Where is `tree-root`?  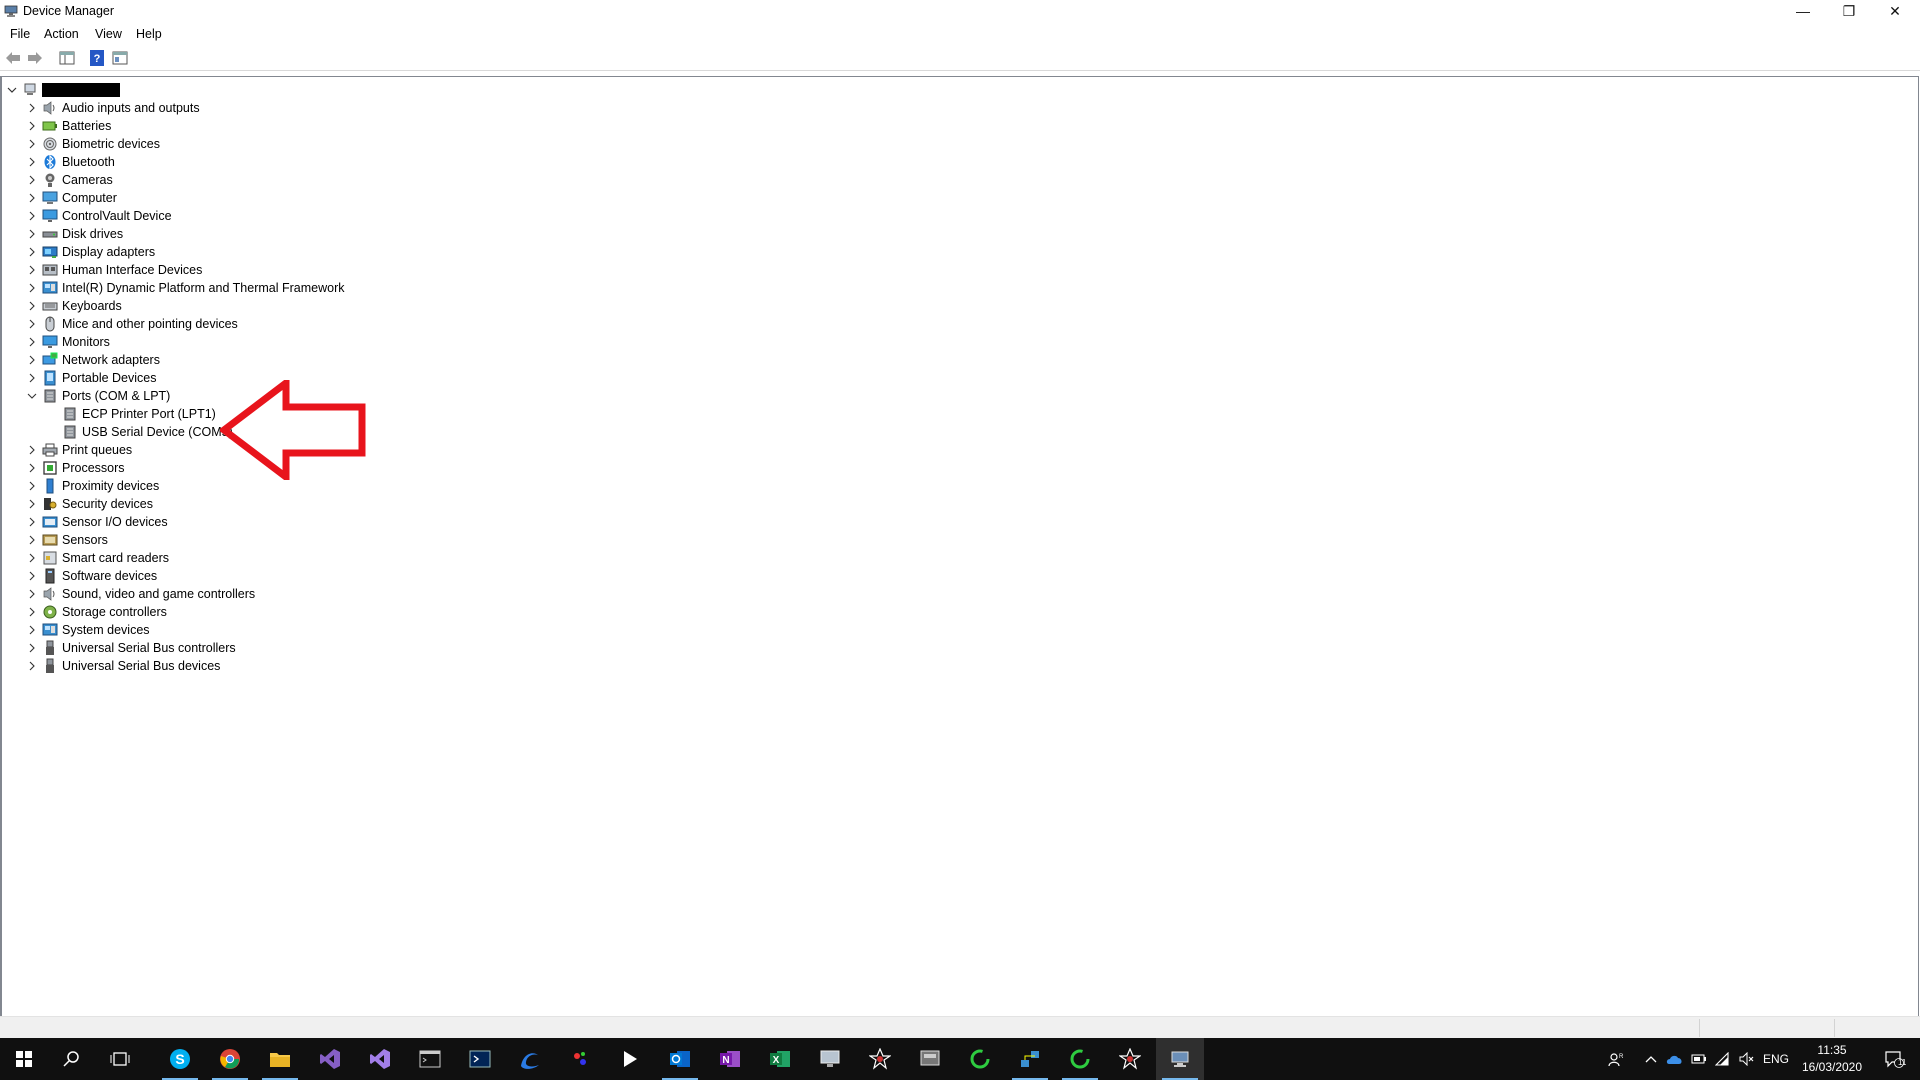 tree-root is located at coordinates (63, 90).